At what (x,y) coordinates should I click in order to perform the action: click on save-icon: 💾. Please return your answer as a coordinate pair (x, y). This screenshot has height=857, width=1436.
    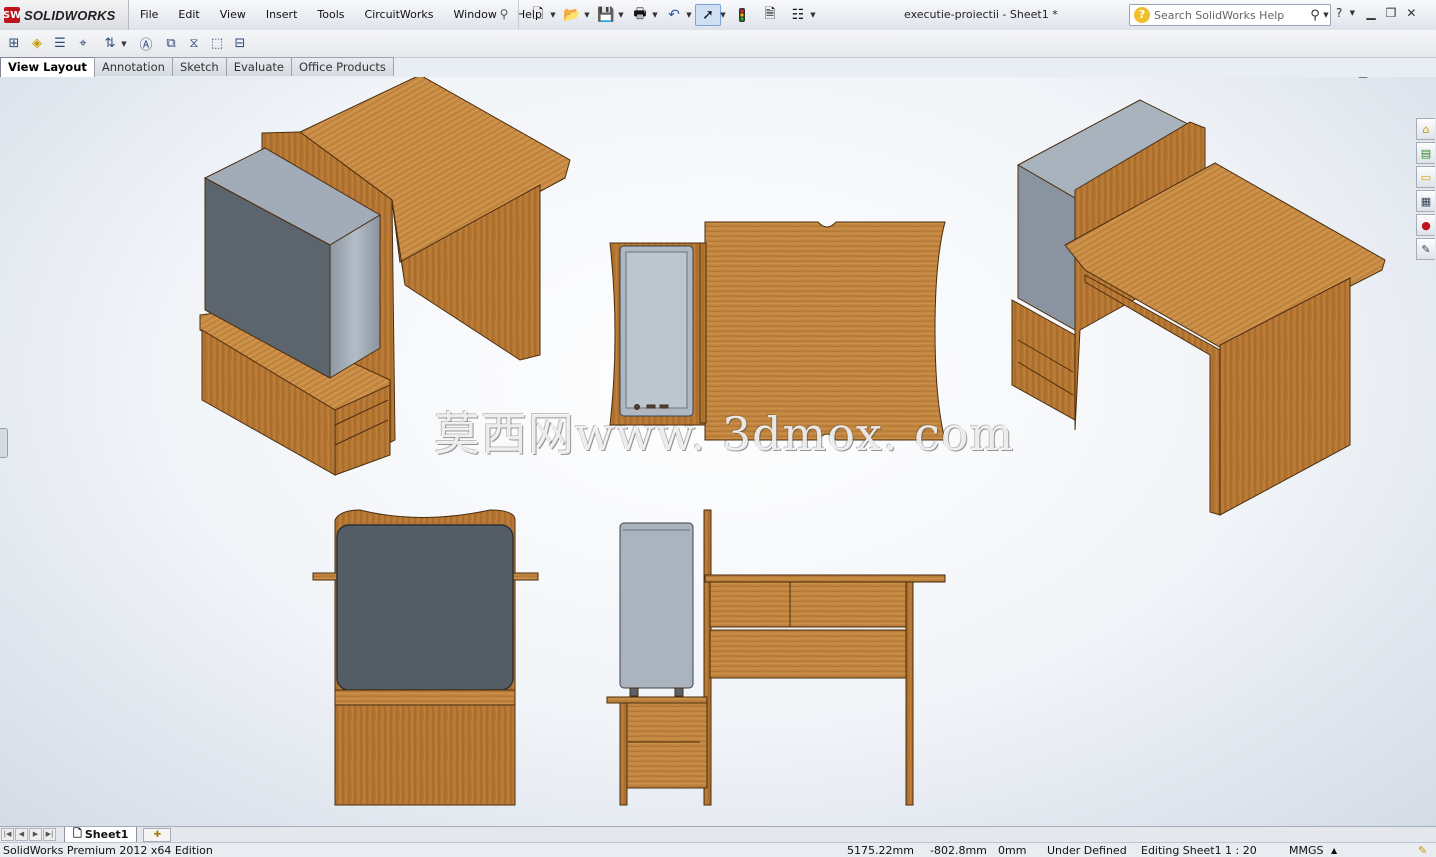
    Looking at the image, I should click on (606, 15).